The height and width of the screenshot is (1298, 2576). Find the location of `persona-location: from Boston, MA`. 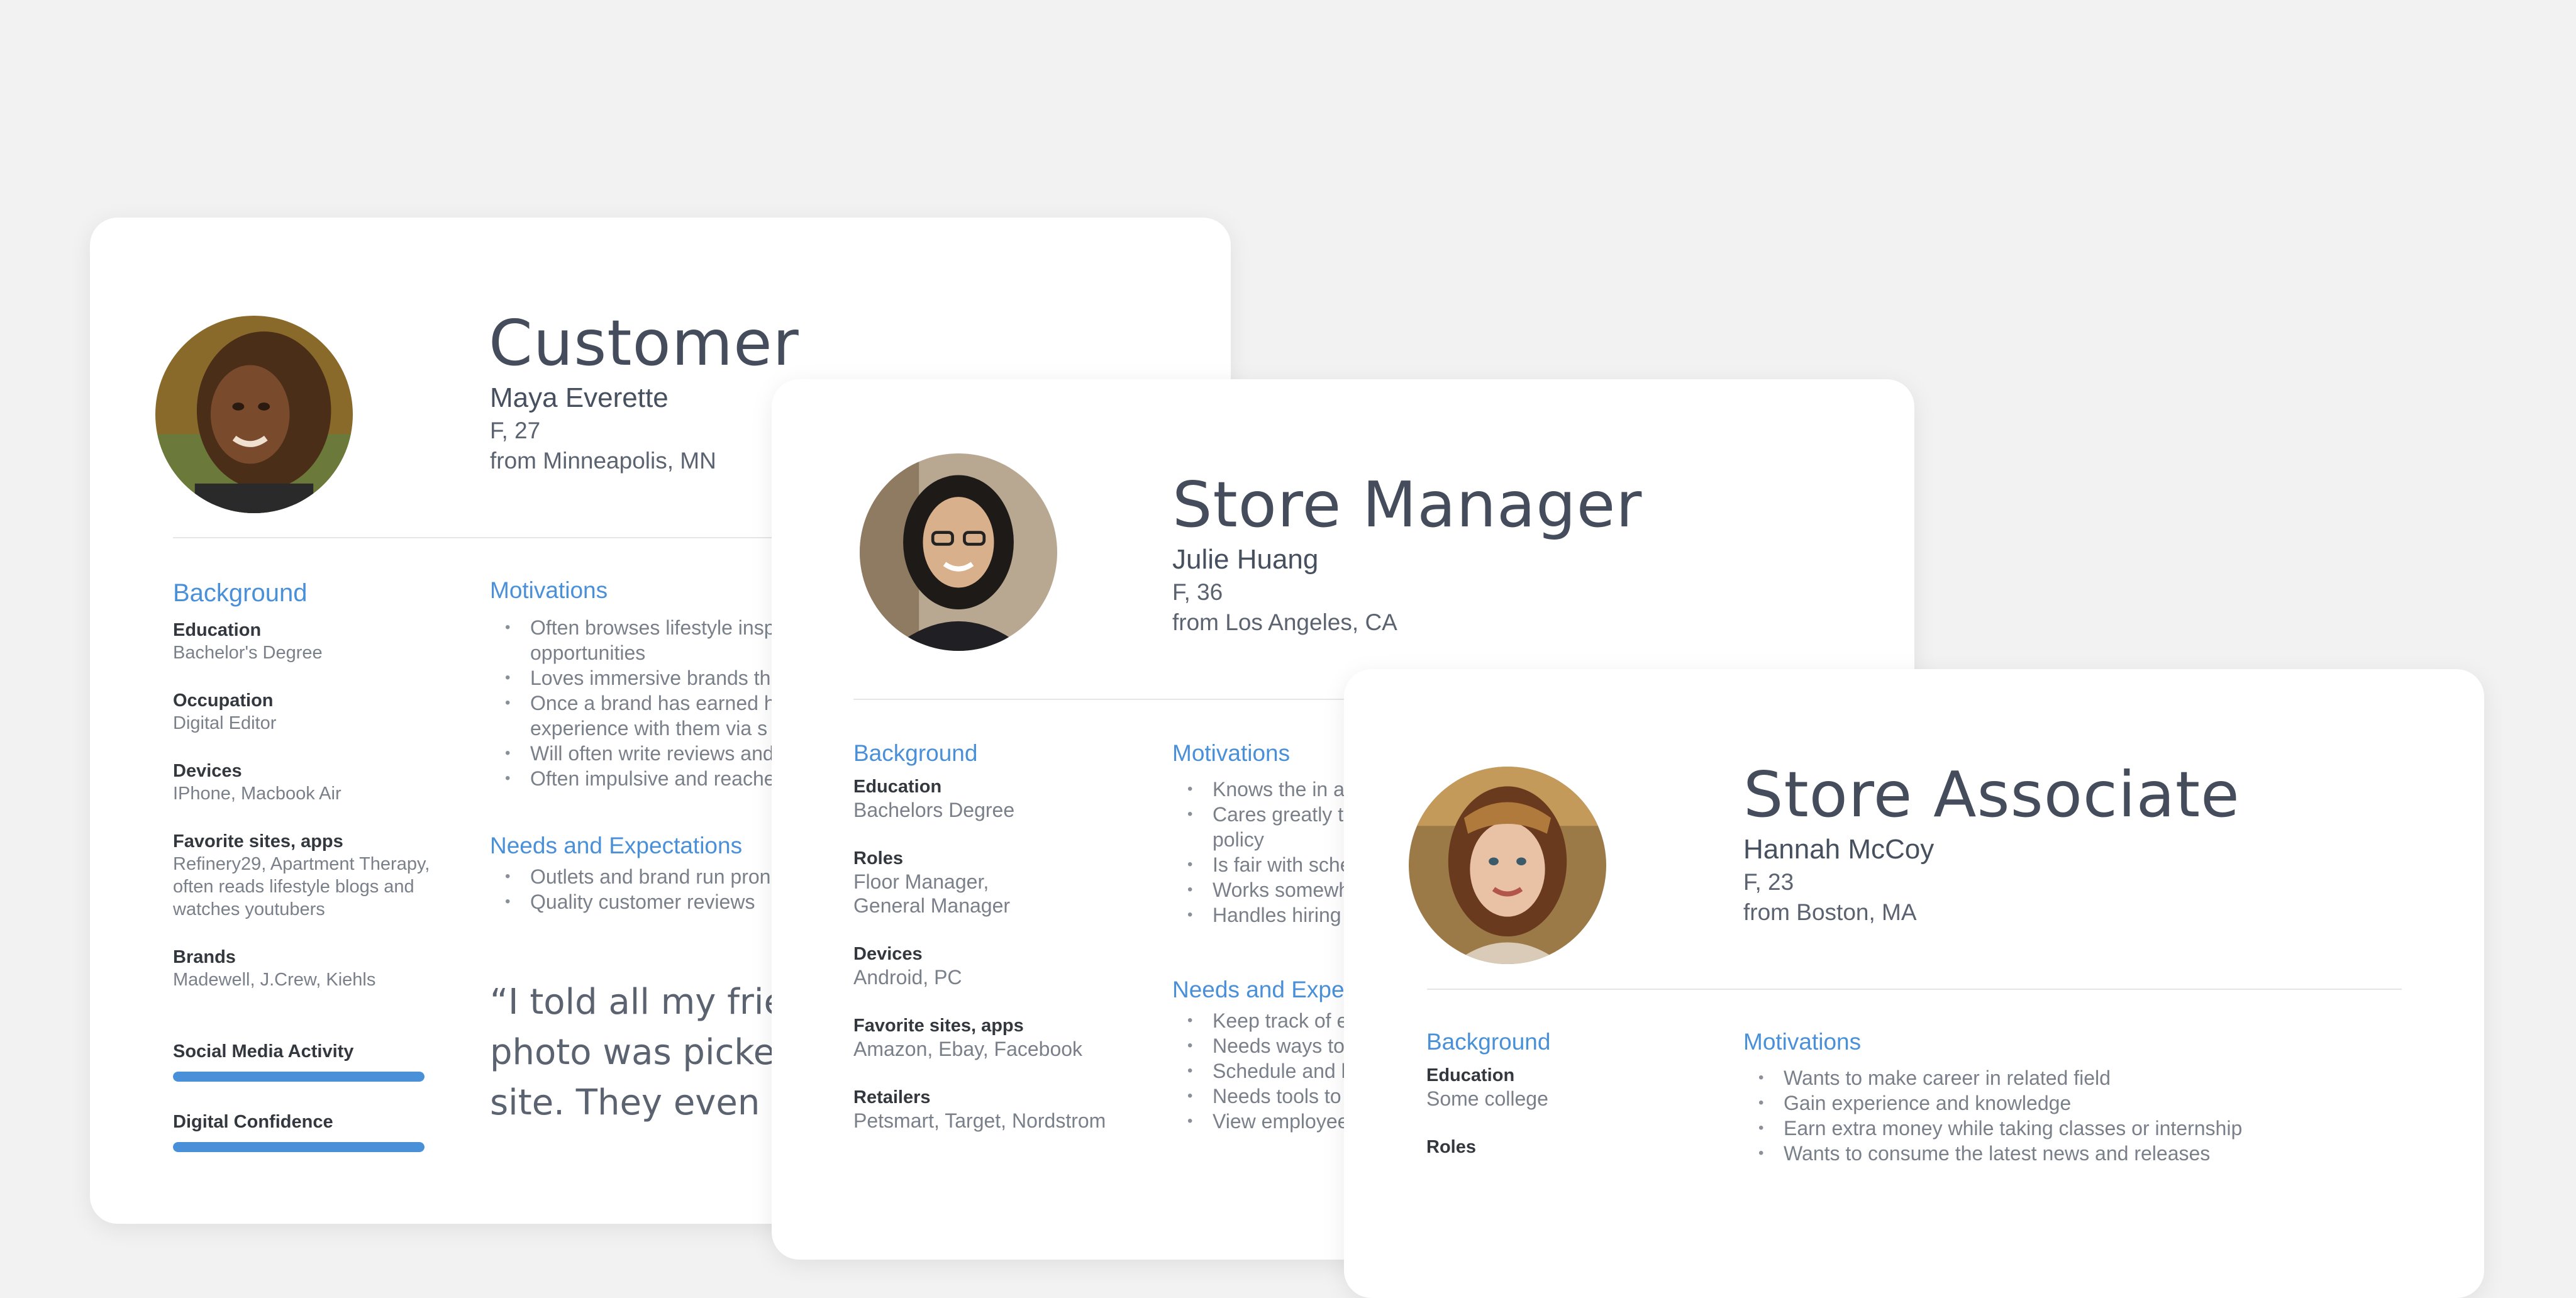

persona-location: from Boston, MA is located at coordinates (1830, 912).